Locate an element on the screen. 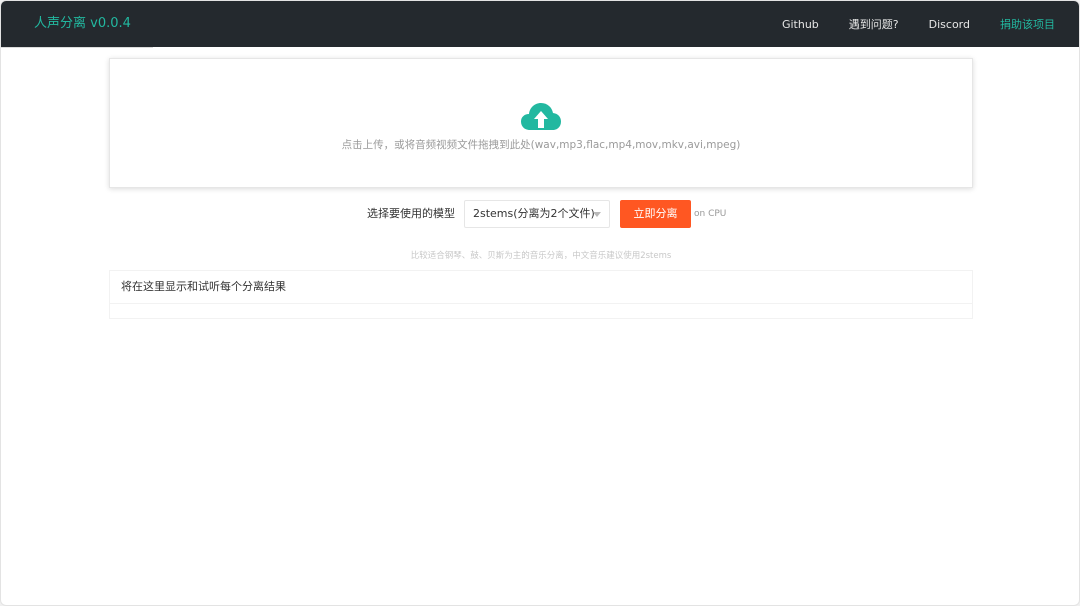 The height and width of the screenshot is (606, 1080). results-title: 将在这里显示和试听每个分离结果 is located at coordinates (203, 286).